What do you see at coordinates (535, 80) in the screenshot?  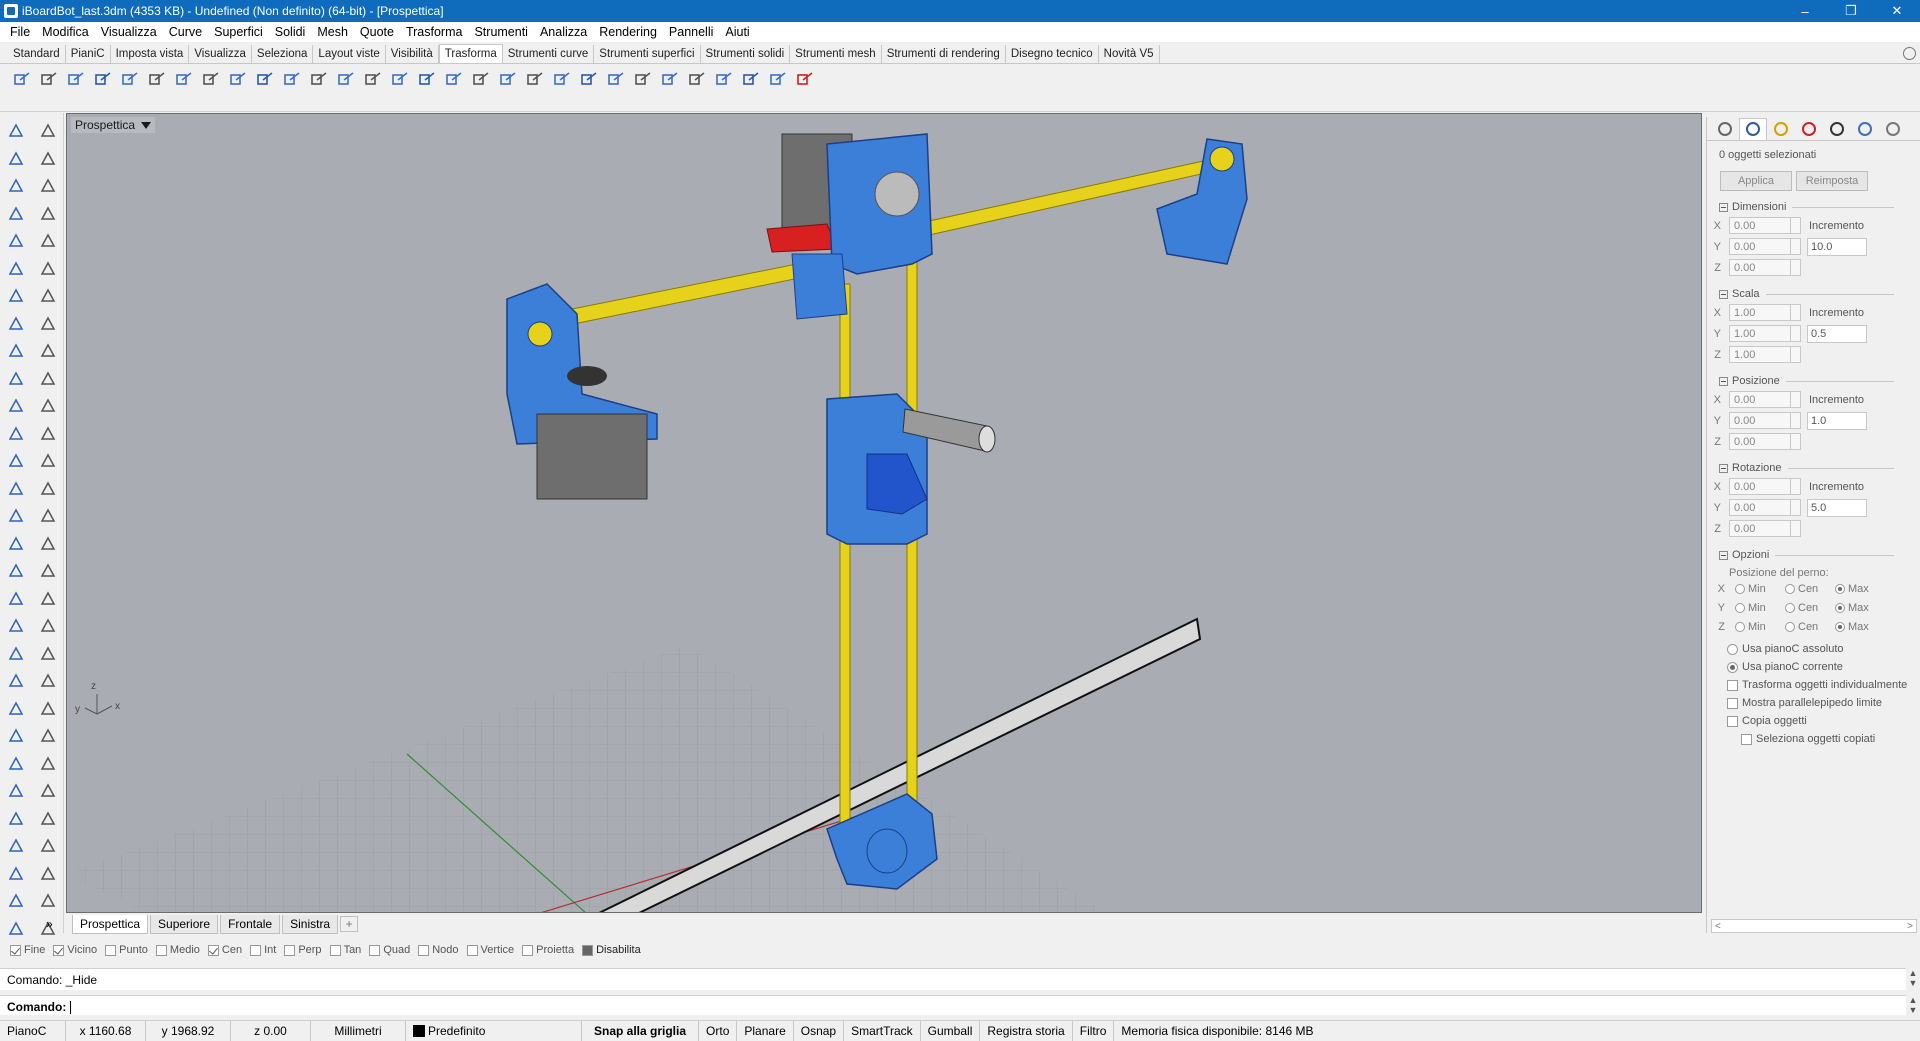 I see `set-points-icon` at bounding box center [535, 80].